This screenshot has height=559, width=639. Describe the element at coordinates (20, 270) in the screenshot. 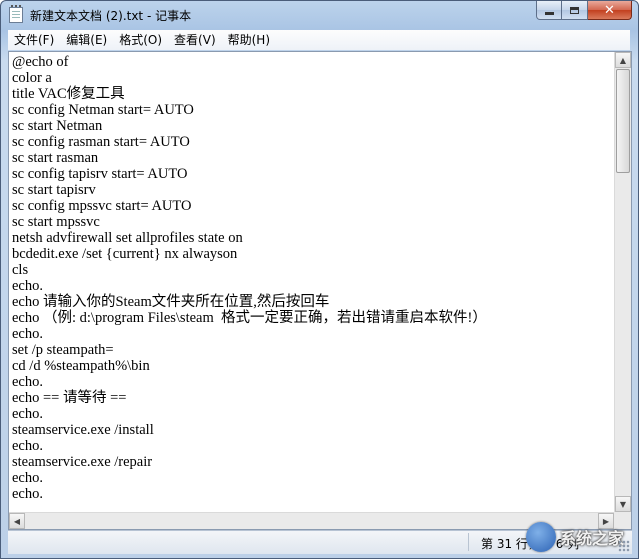

I see `text-line: cls` at that location.